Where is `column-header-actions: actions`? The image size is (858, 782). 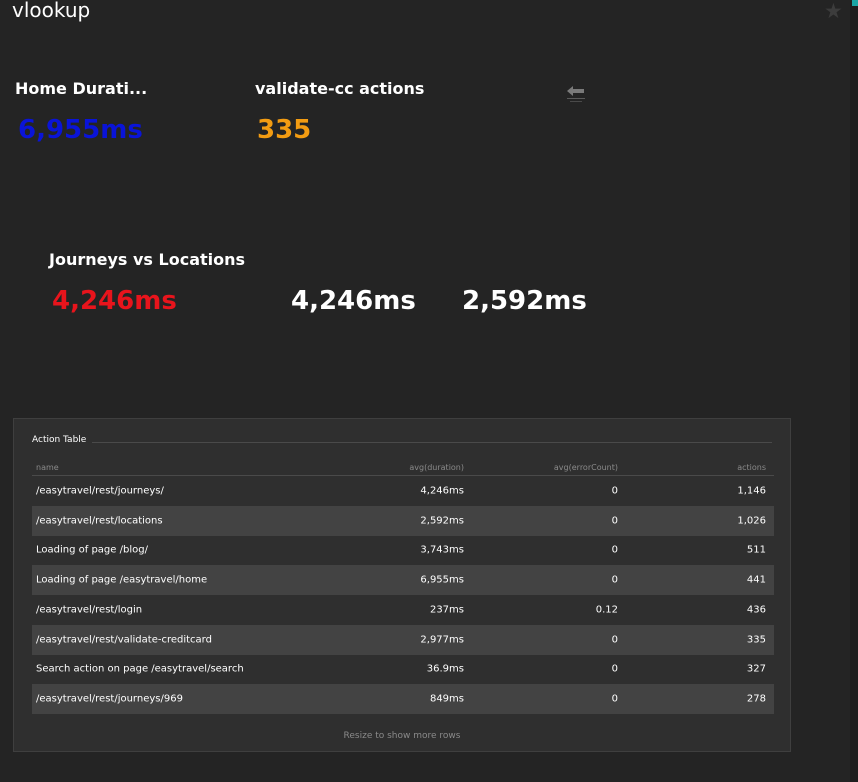
column-header-actions: actions is located at coordinates (751, 467).